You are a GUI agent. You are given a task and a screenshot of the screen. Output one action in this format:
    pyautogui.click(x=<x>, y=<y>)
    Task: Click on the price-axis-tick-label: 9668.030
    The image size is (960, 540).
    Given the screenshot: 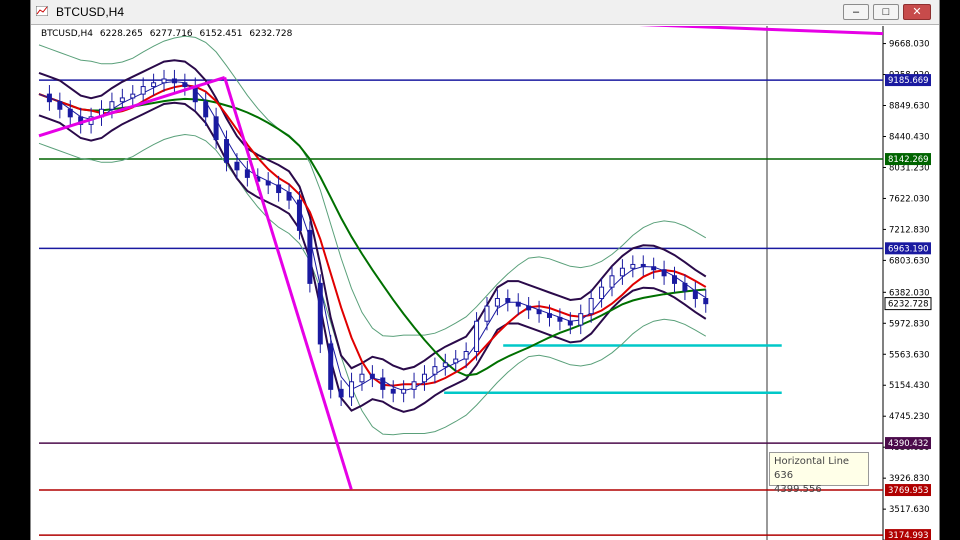 What is the action you would take?
    pyautogui.click(x=909, y=45)
    